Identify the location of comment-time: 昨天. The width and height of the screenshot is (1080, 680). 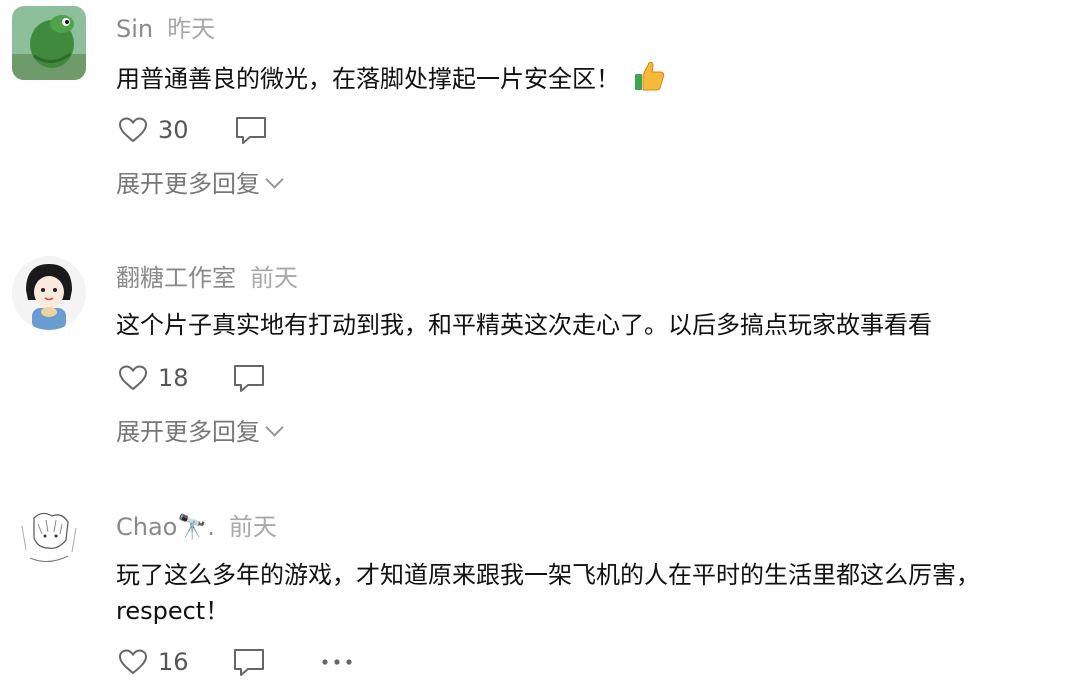
(191, 29).